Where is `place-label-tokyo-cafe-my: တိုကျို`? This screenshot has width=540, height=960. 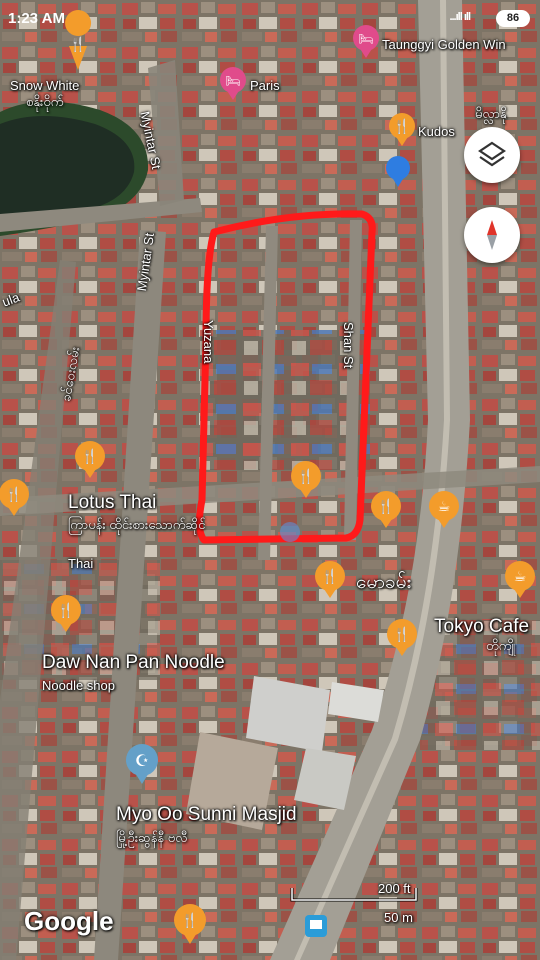
place-label-tokyo-cafe-my: တိုကျို is located at coordinates (501, 645).